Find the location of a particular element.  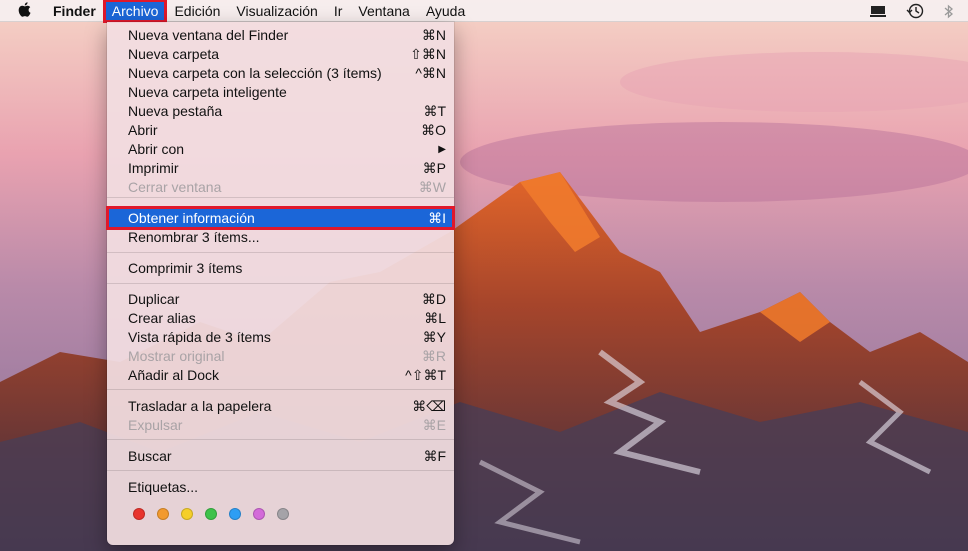

menu-item-new-folder: Nueva carpeta ⇧⌘N is located at coordinates (280, 54).